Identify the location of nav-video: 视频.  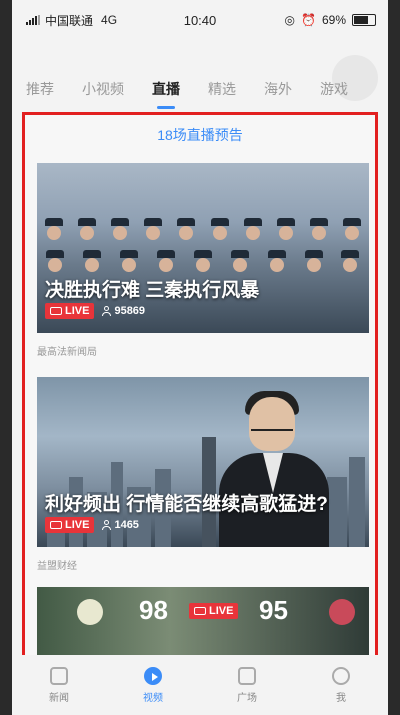
(153, 685).